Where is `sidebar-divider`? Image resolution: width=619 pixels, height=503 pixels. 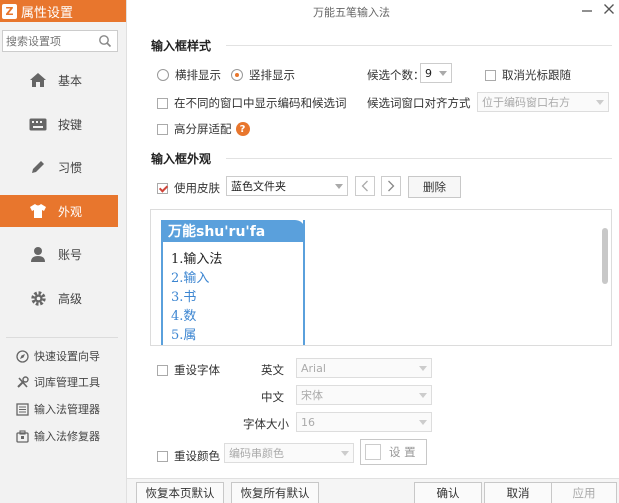 sidebar-divider is located at coordinates (62, 337).